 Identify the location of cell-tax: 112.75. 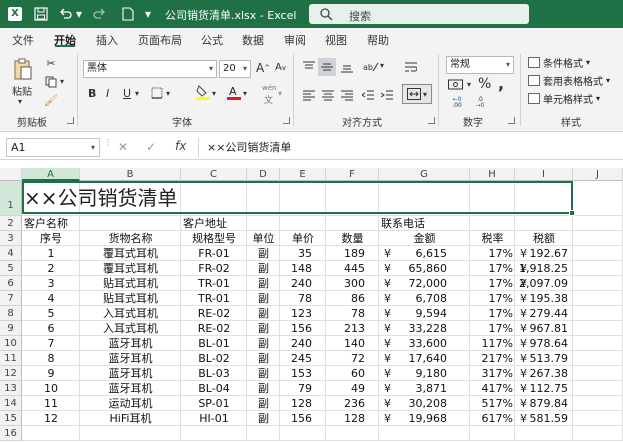
(544, 388).